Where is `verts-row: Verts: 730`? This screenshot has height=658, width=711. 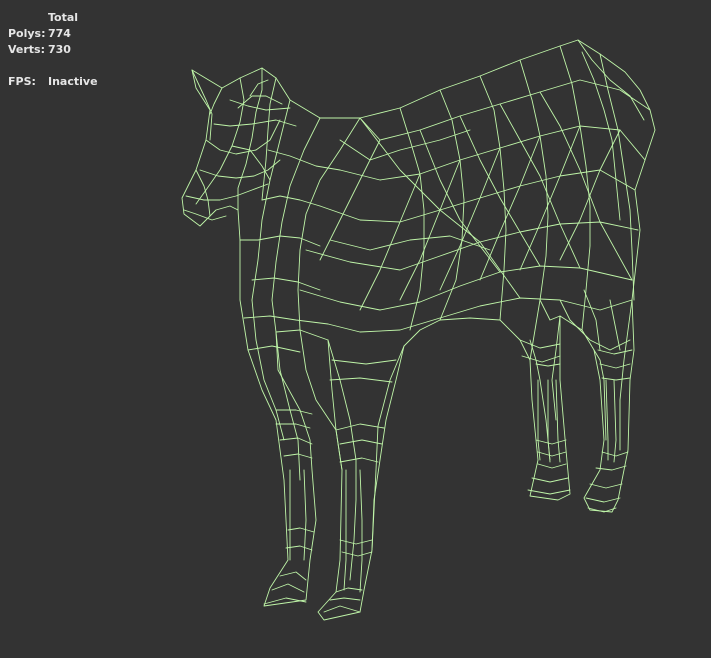
verts-row: Verts: 730 is located at coordinates (53, 50).